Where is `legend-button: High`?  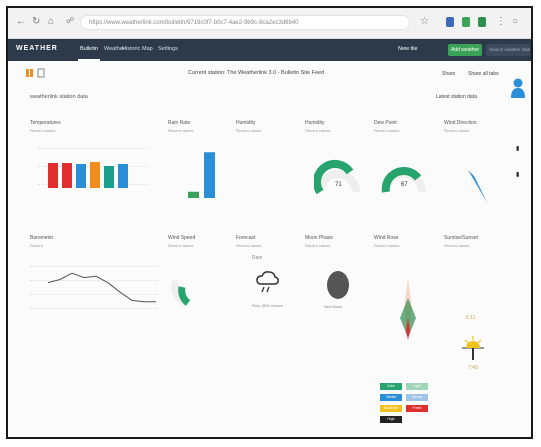
legend-button: High is located at coordinates (391, 419).